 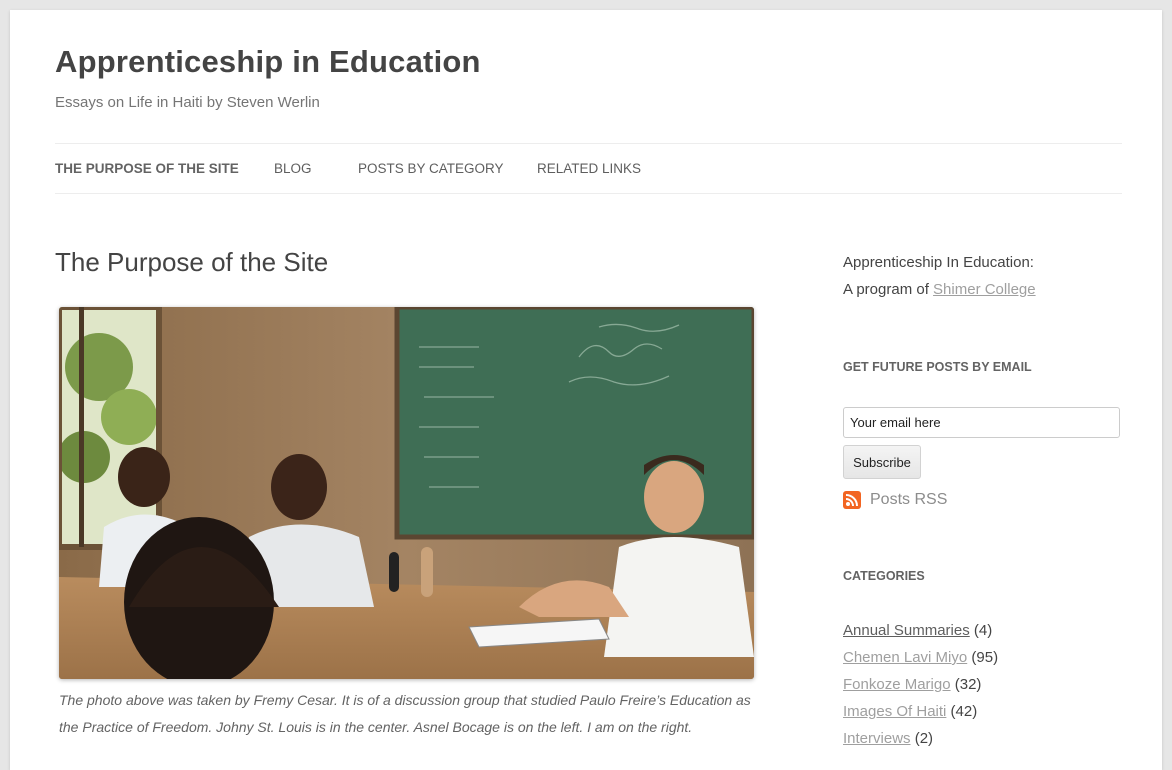 What do you see at coordinates (985, 657) in the screenshot?
I see `category-count: (95)` at bounding box center [985, 657].